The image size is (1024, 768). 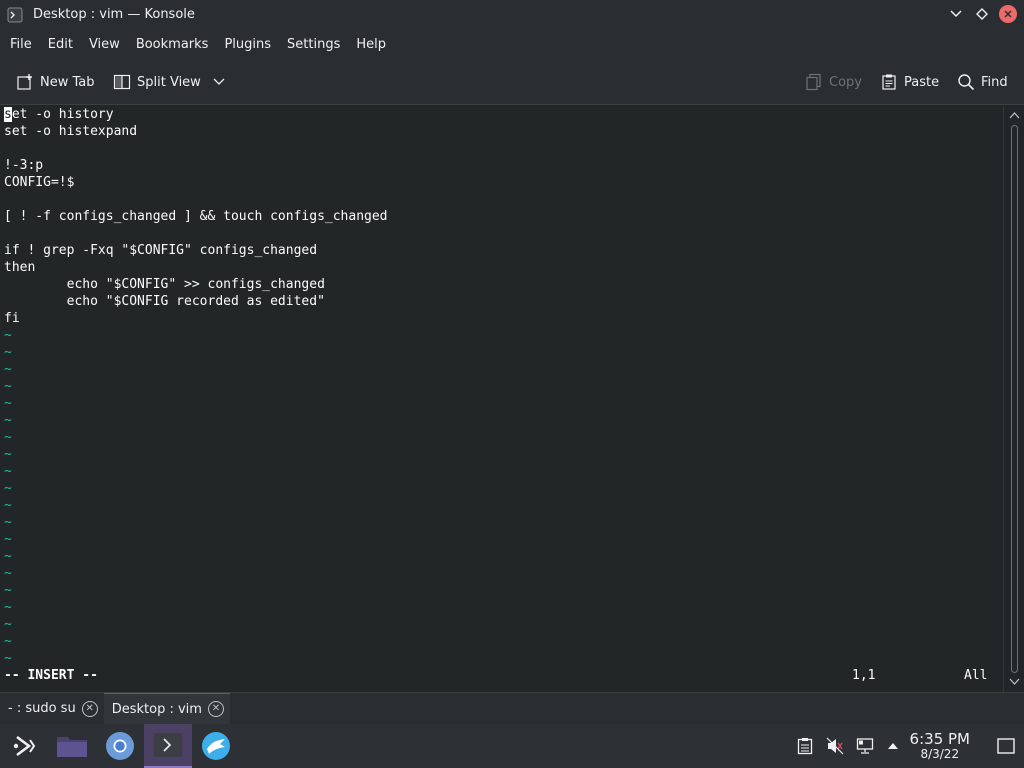 What do you see at coordinates (512, 82) in the screenshot?
I see `toolbar: New Tab Split View Copy Paste Find` at bounding box center [512, 82].